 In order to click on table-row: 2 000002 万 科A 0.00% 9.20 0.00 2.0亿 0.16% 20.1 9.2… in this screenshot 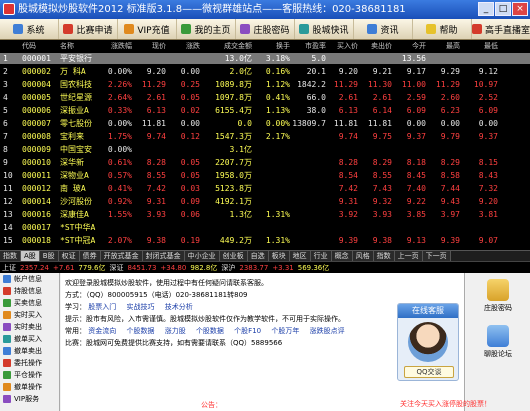, I will do `click(265, 71)`.